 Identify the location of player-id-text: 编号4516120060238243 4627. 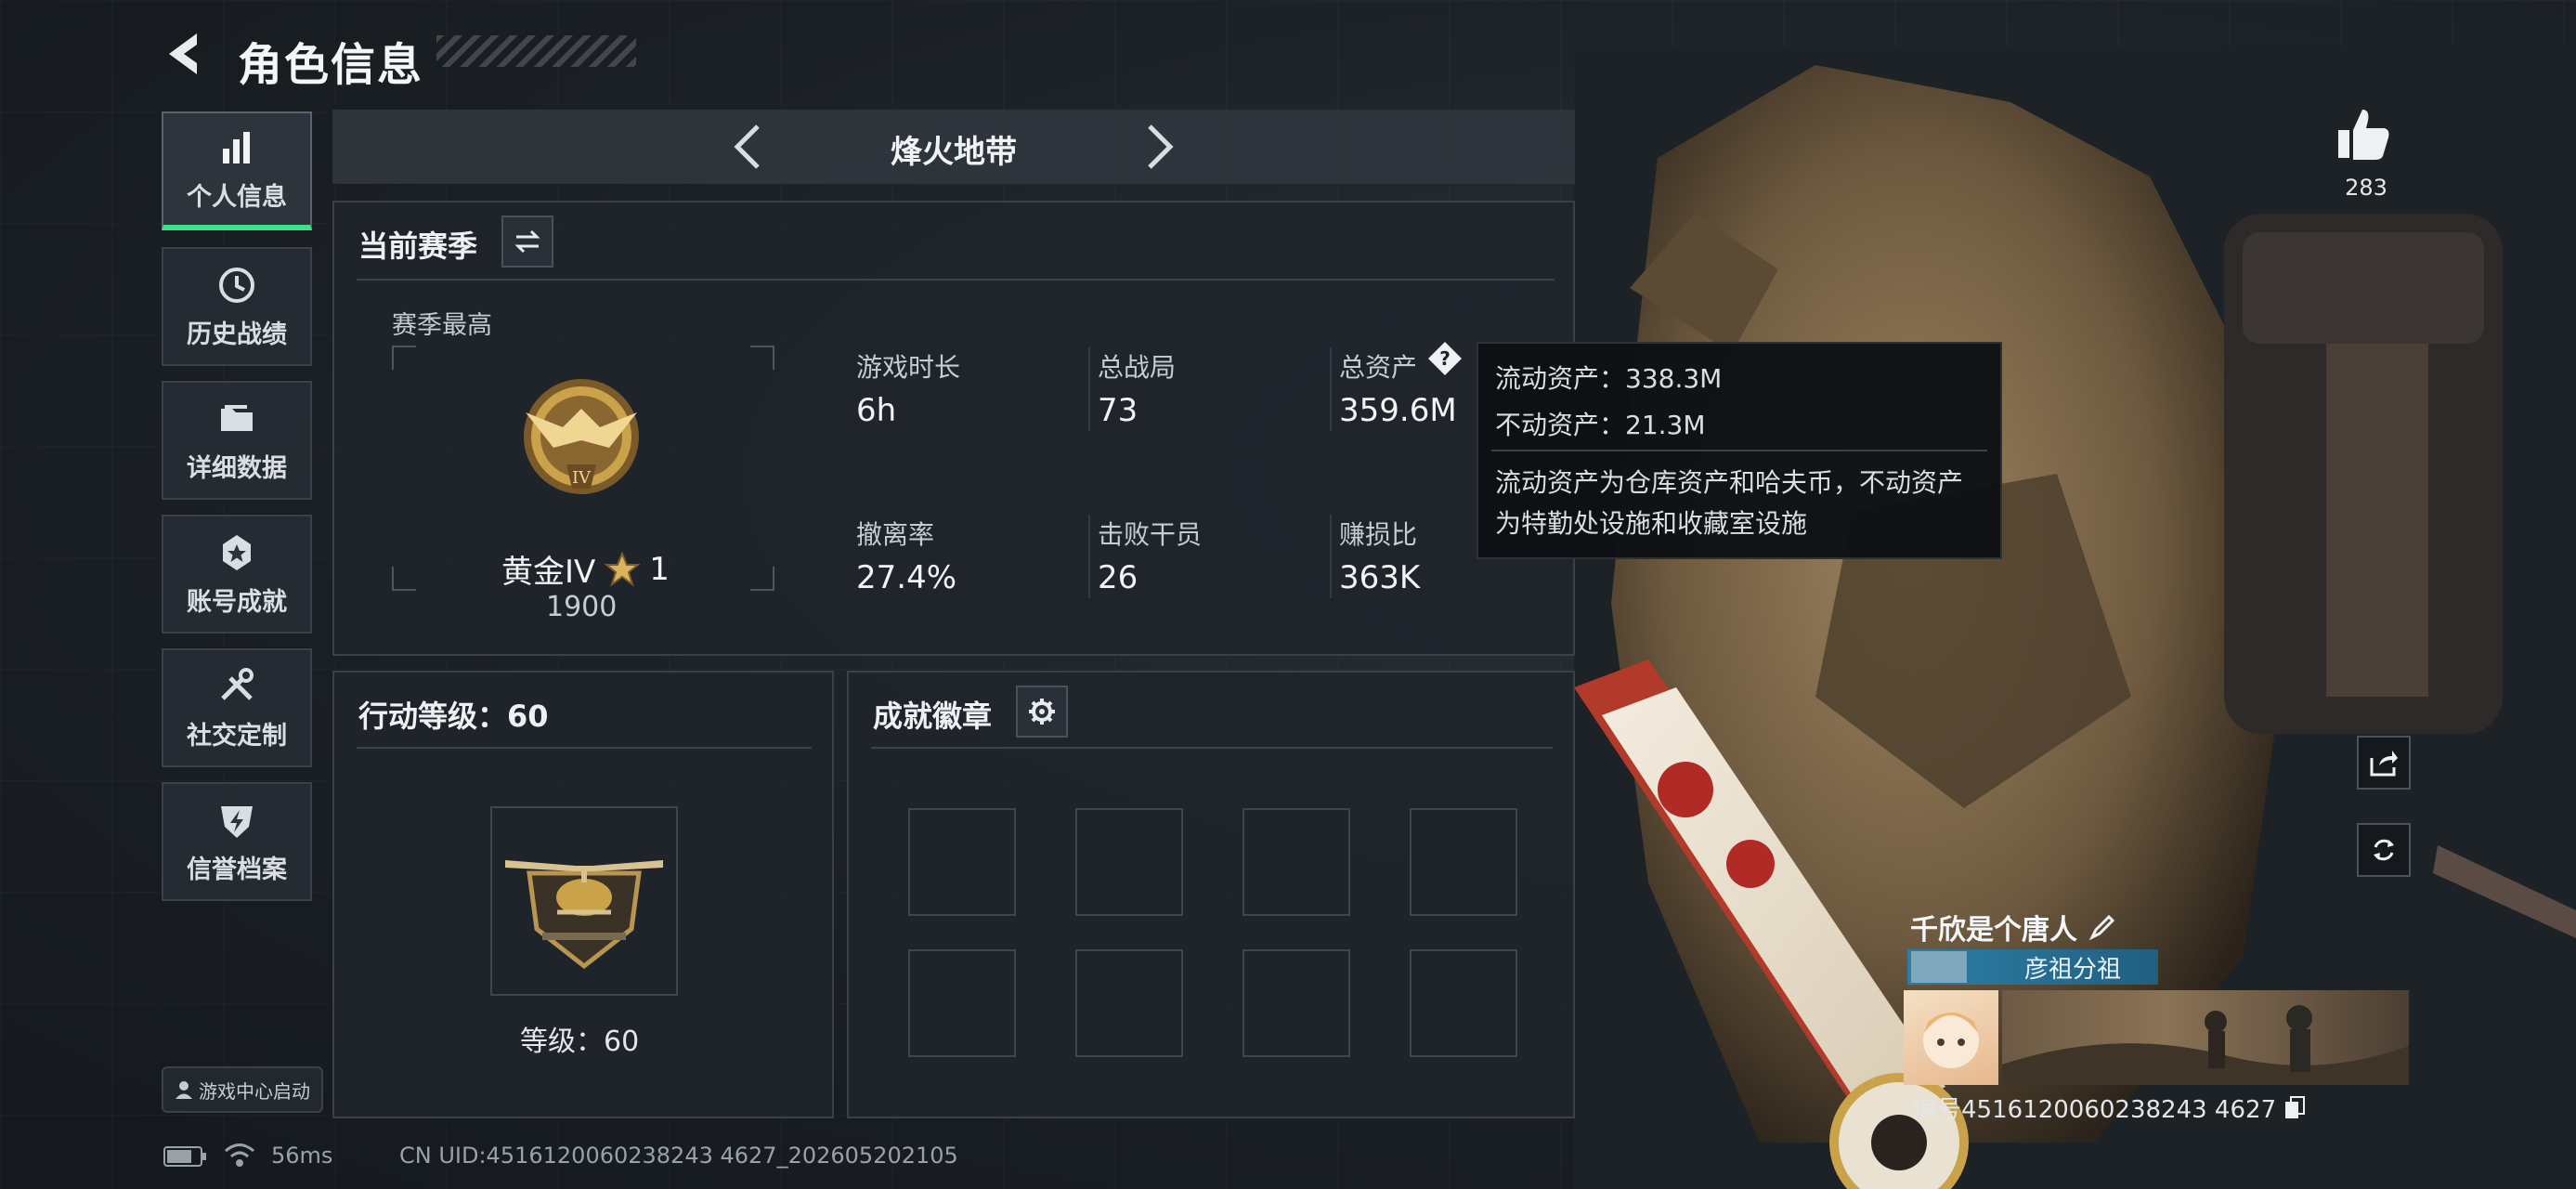
(2095, 1110).